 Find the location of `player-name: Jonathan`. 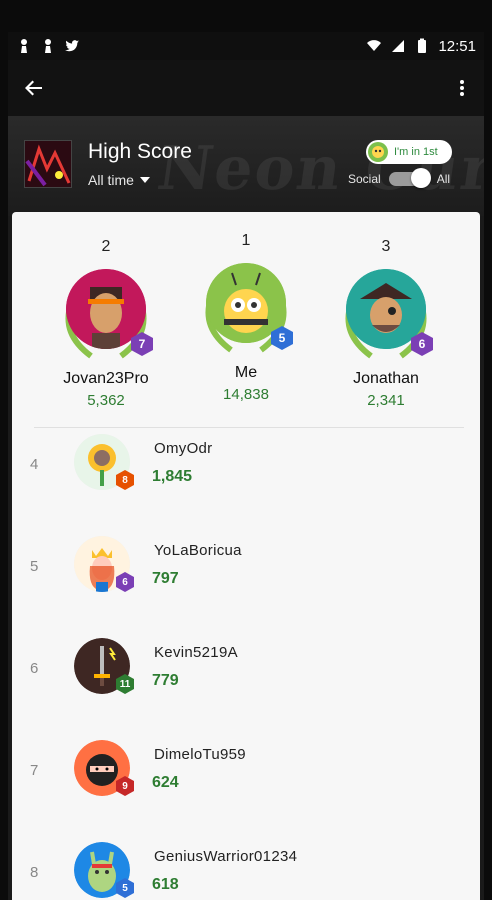

player-name: Jonathan is located at coordinates (386, 378).